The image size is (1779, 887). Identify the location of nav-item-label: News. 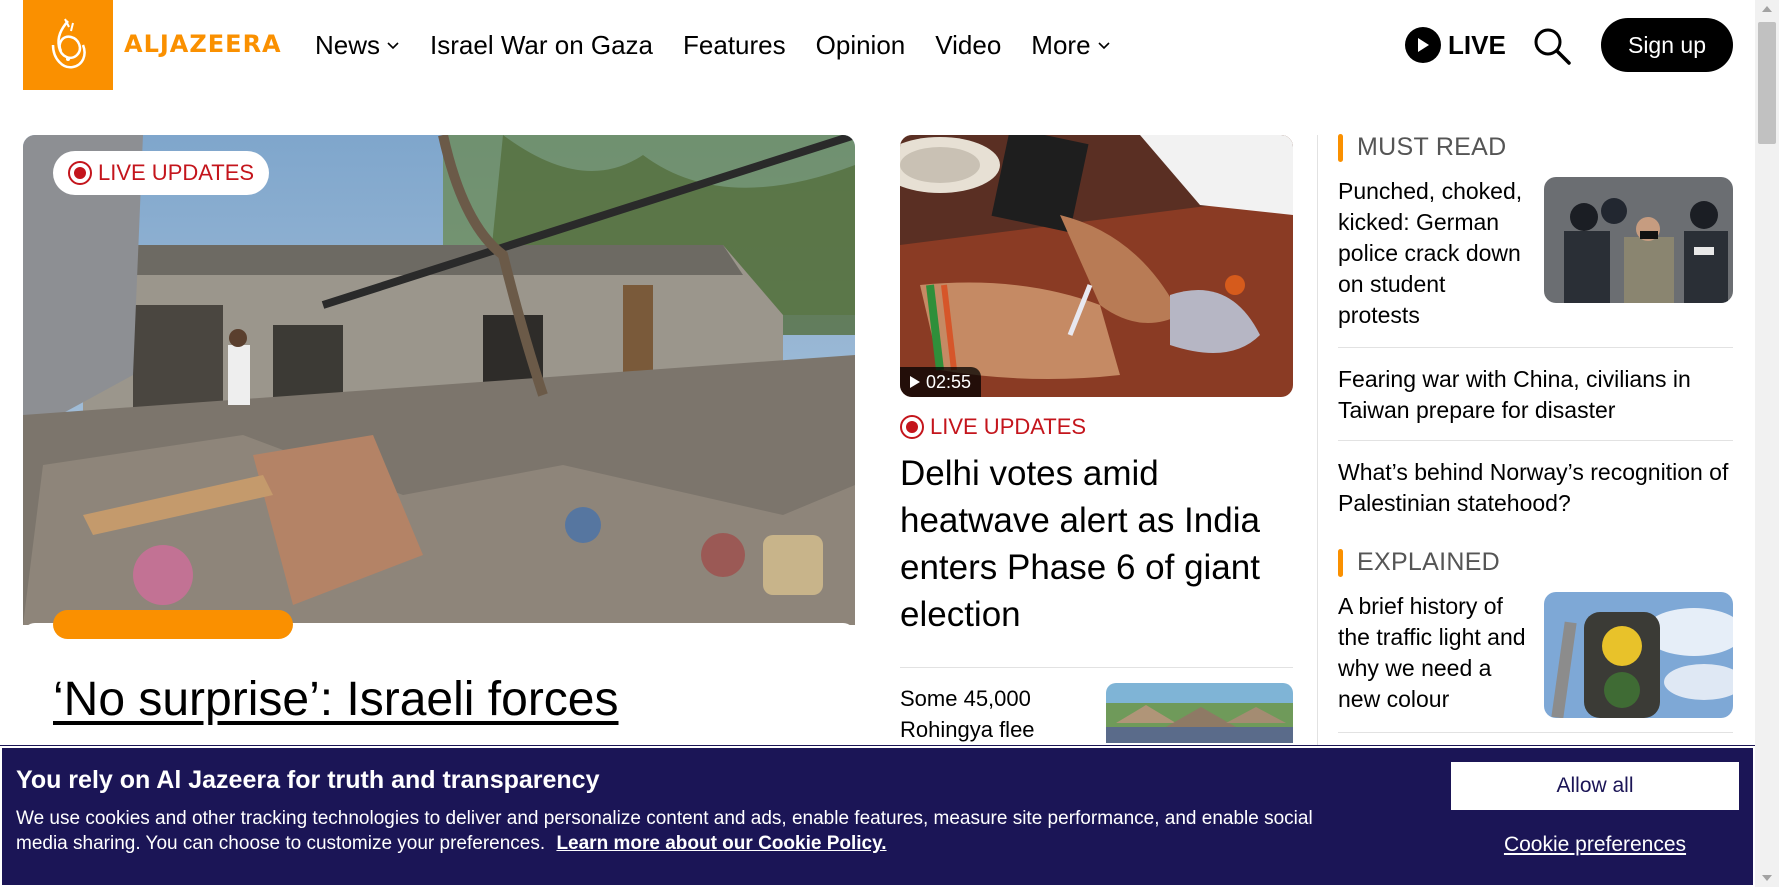
(348, 44).